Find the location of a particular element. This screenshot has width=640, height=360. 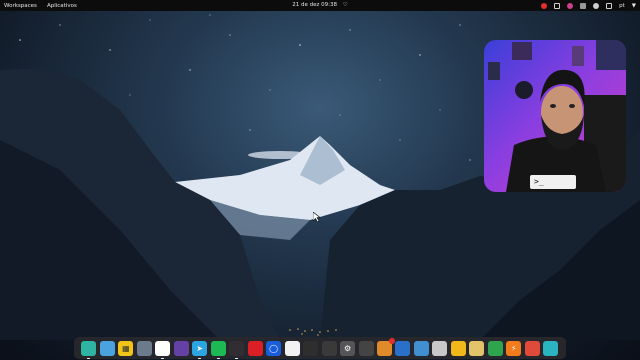

obs-icon is located at coordinates (237, 349).